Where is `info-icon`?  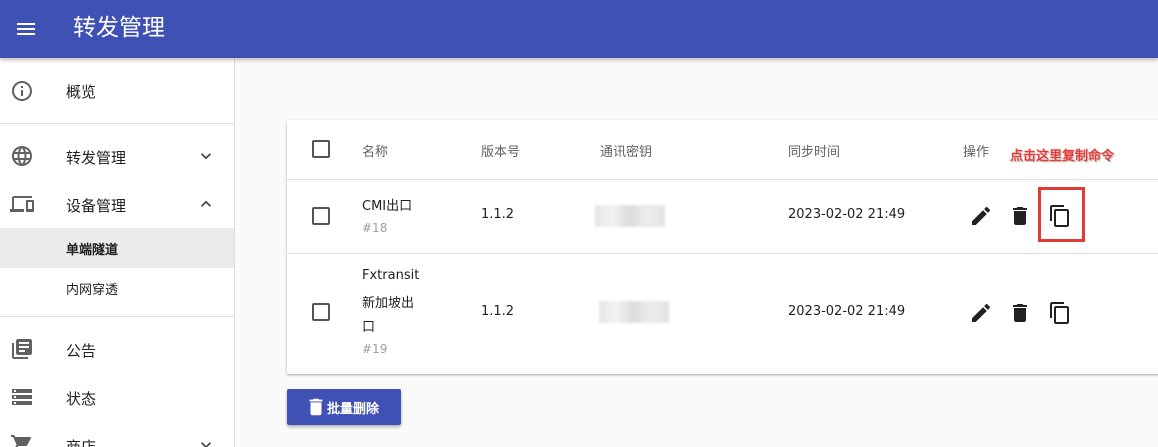 info-icon is located at coordinates (22, 91).